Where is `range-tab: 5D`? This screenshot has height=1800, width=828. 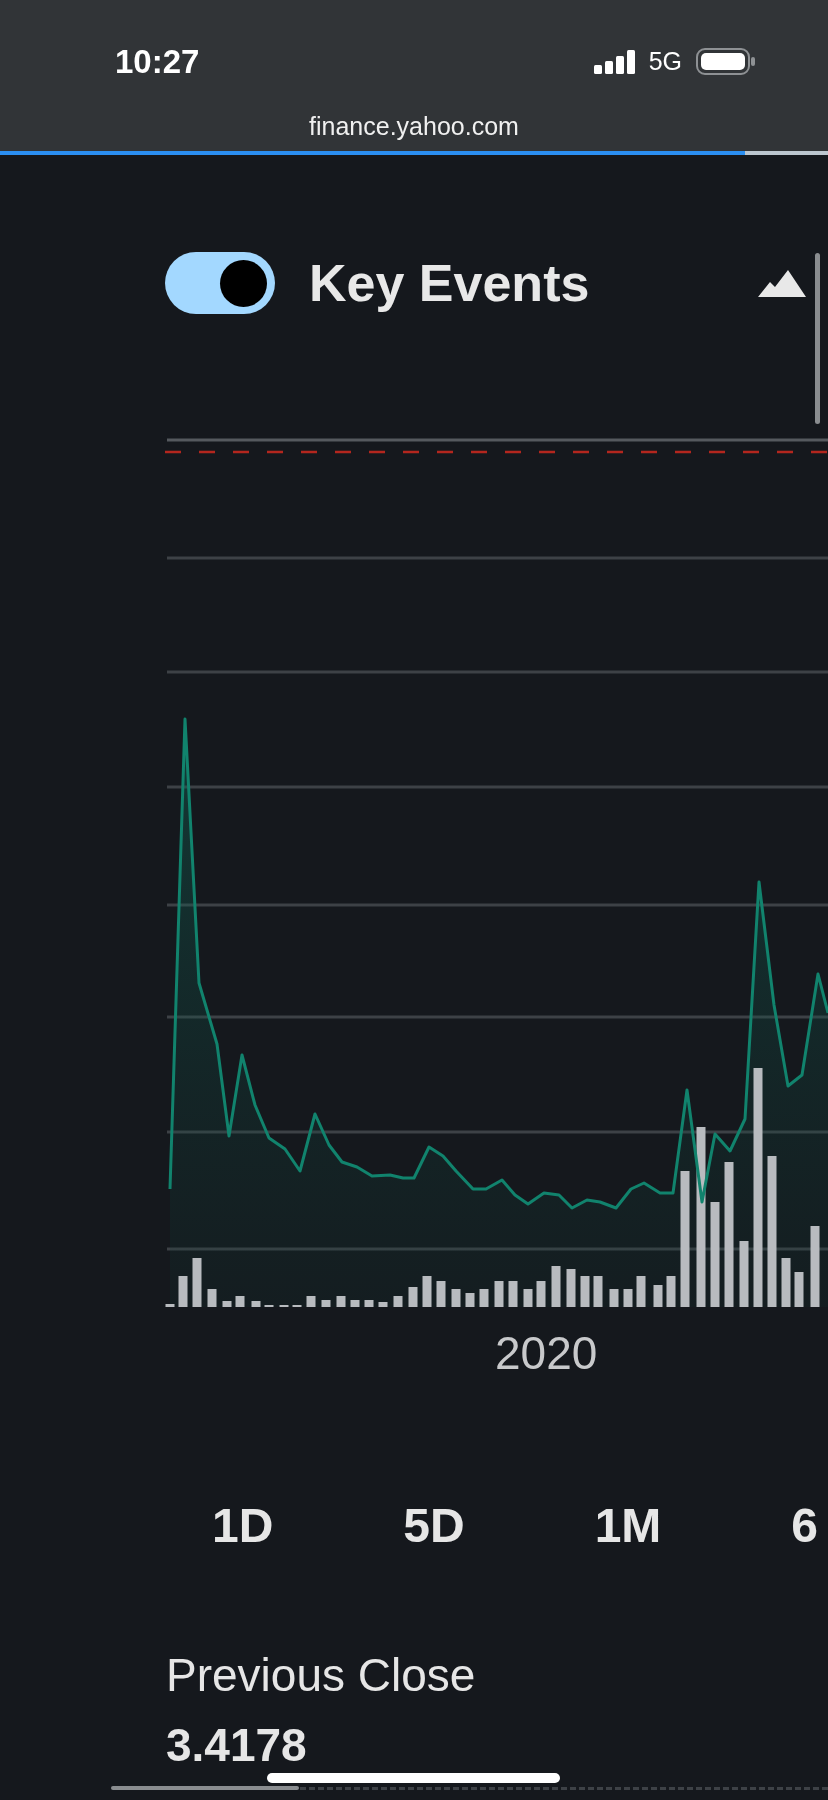
range-tab: 5D is located at coordinates (434, 1526).